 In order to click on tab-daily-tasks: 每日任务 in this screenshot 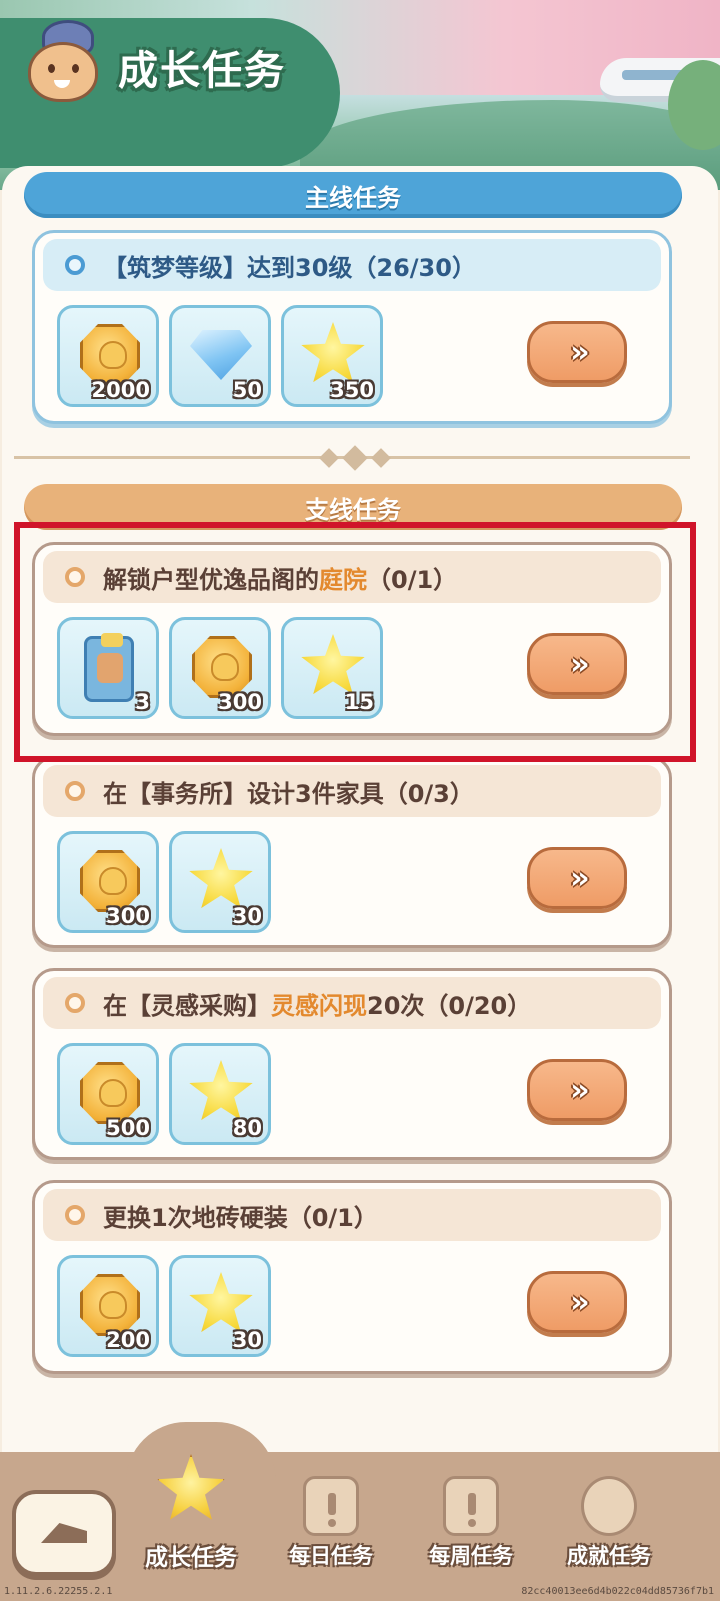, I will do `click(331, 1525)`.